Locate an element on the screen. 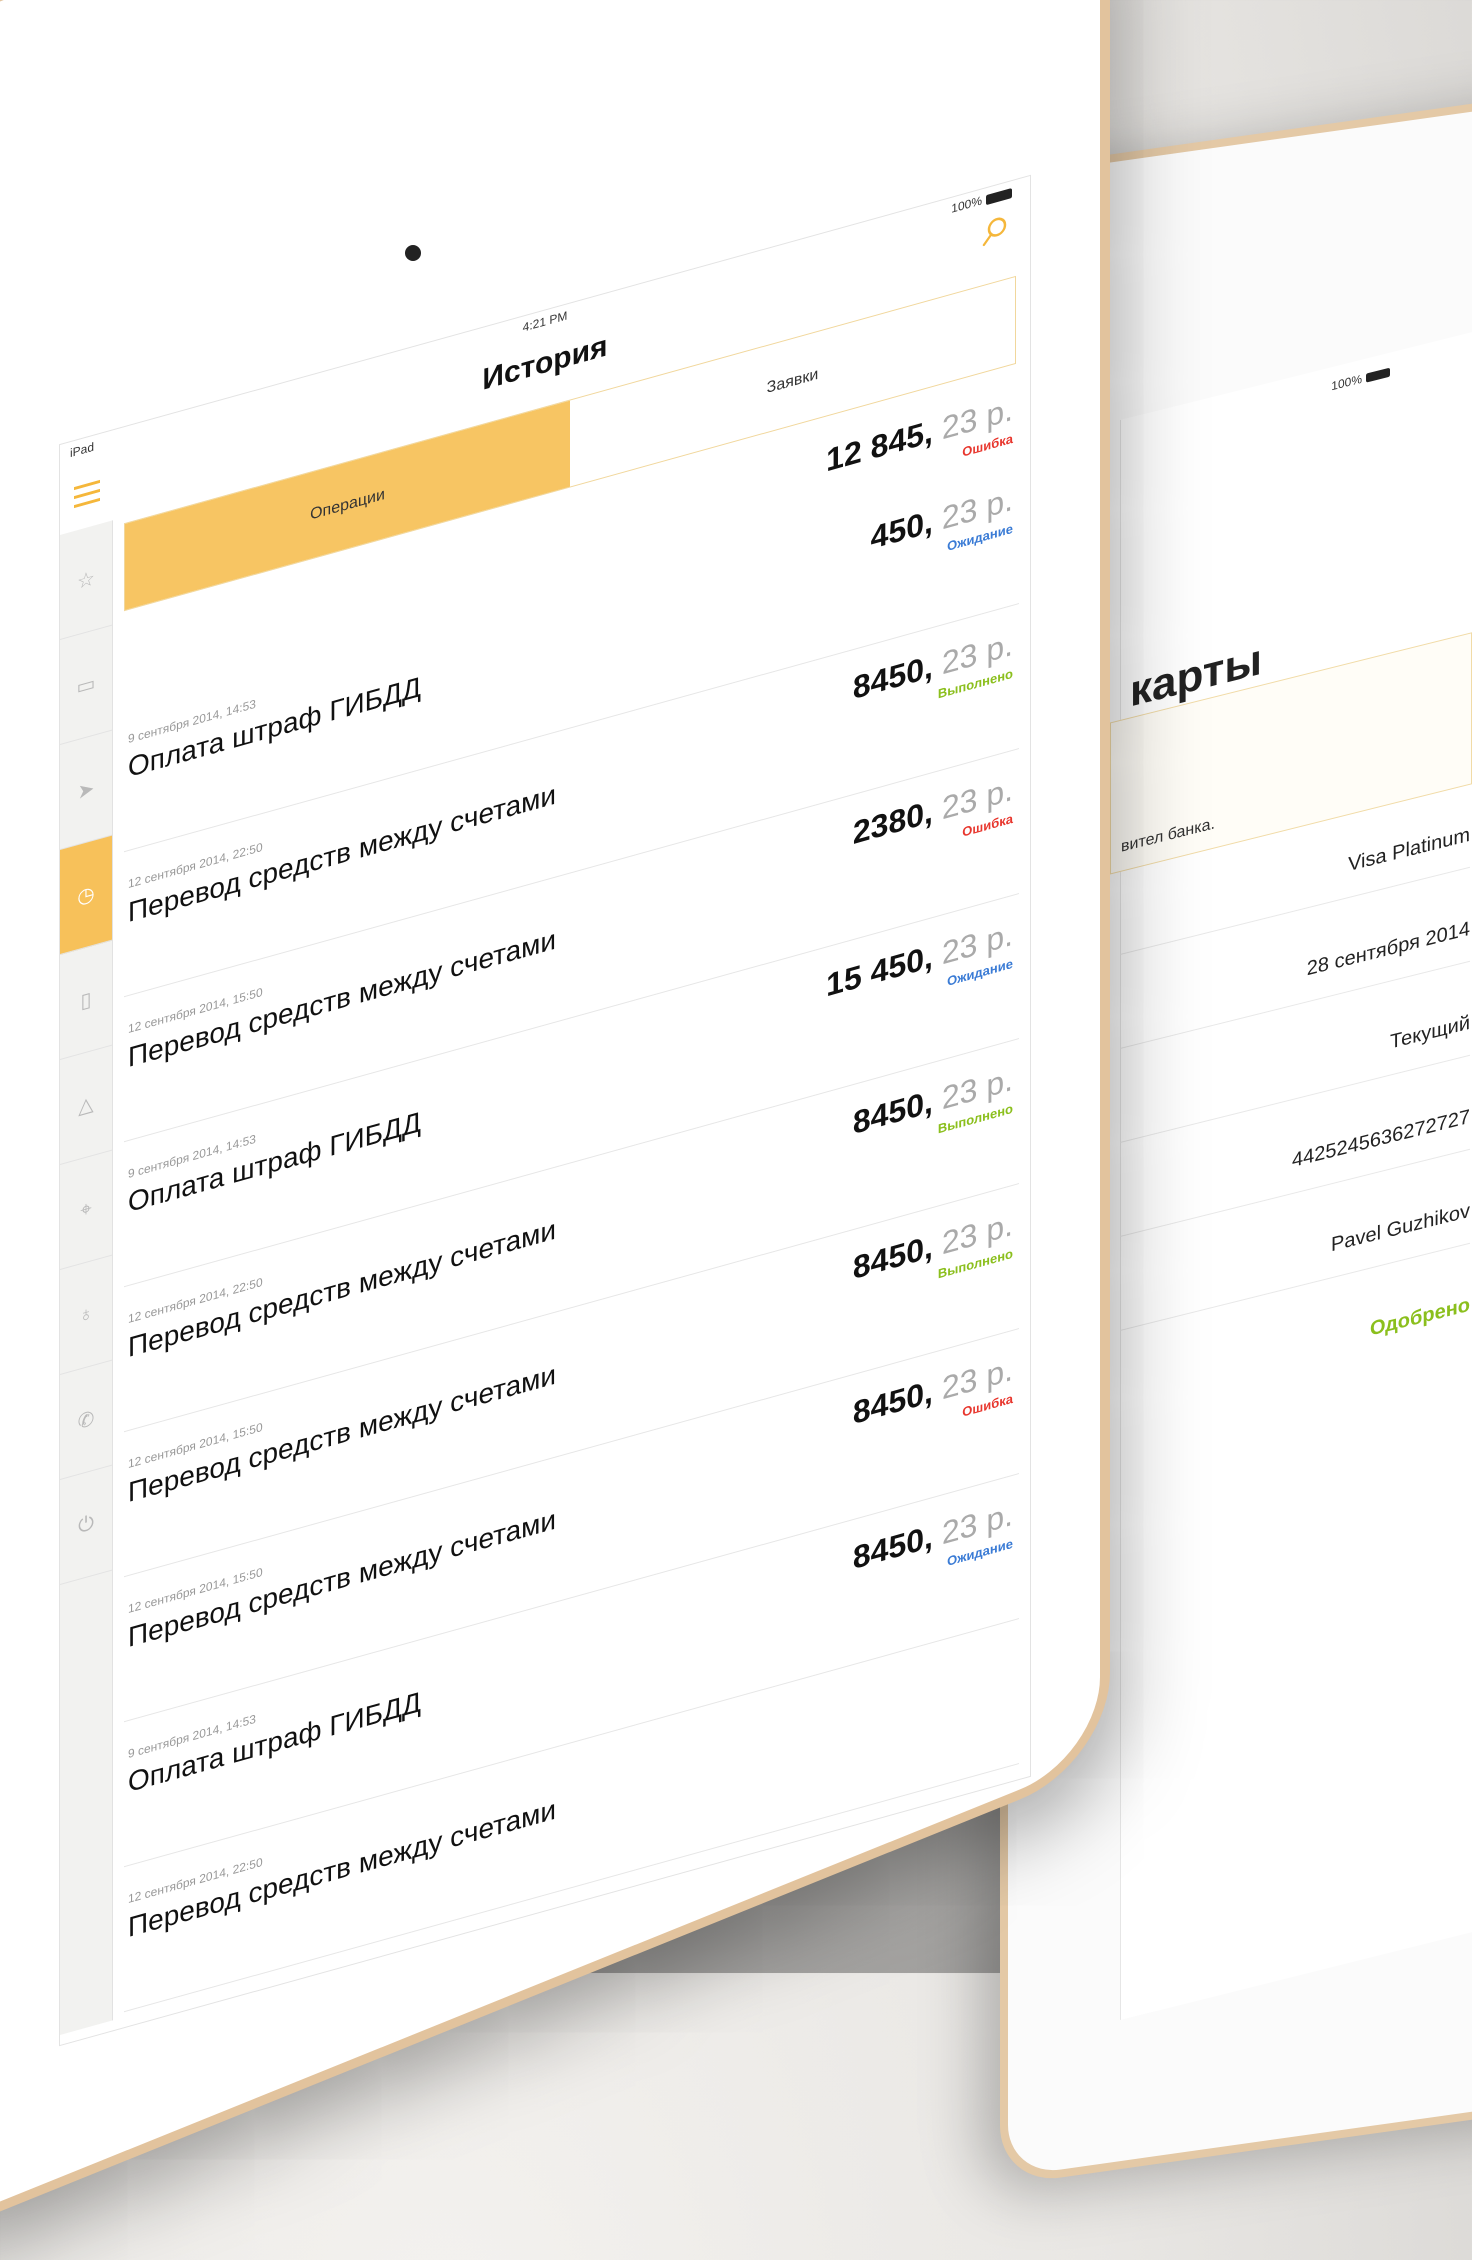  back-battery-text: 100% is located at coordinates (1346, 382).